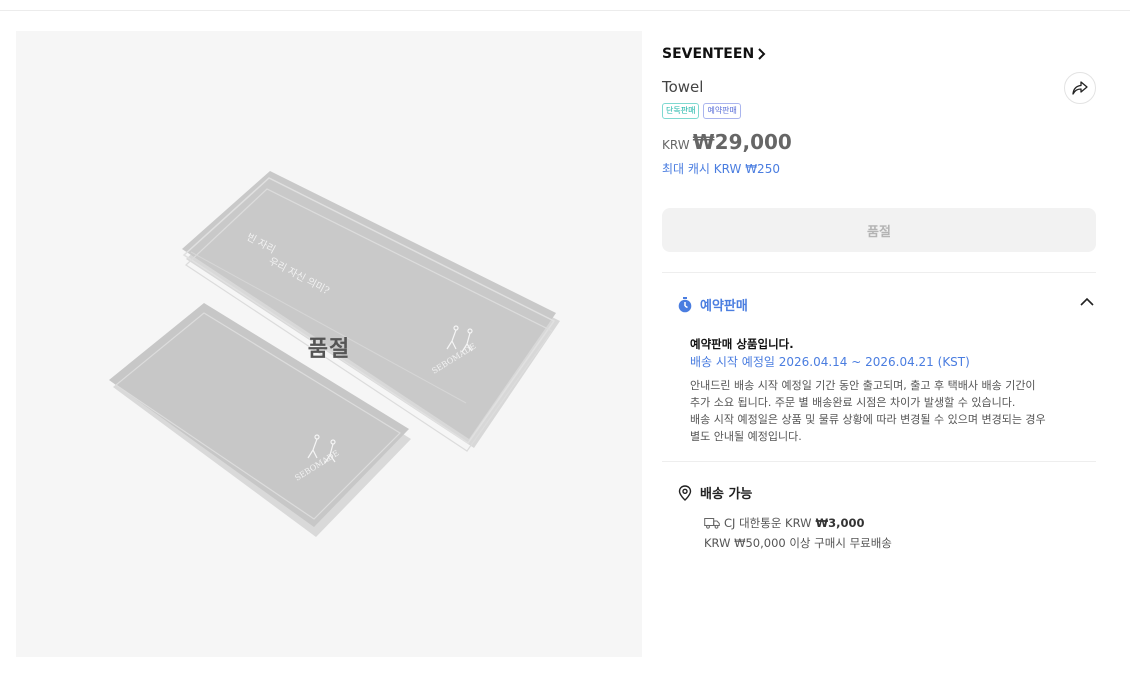 Image resolution: width=1130 pixels, height=696 pixels. I want to click on preorder-title: 예약판매, so click(724, 306).